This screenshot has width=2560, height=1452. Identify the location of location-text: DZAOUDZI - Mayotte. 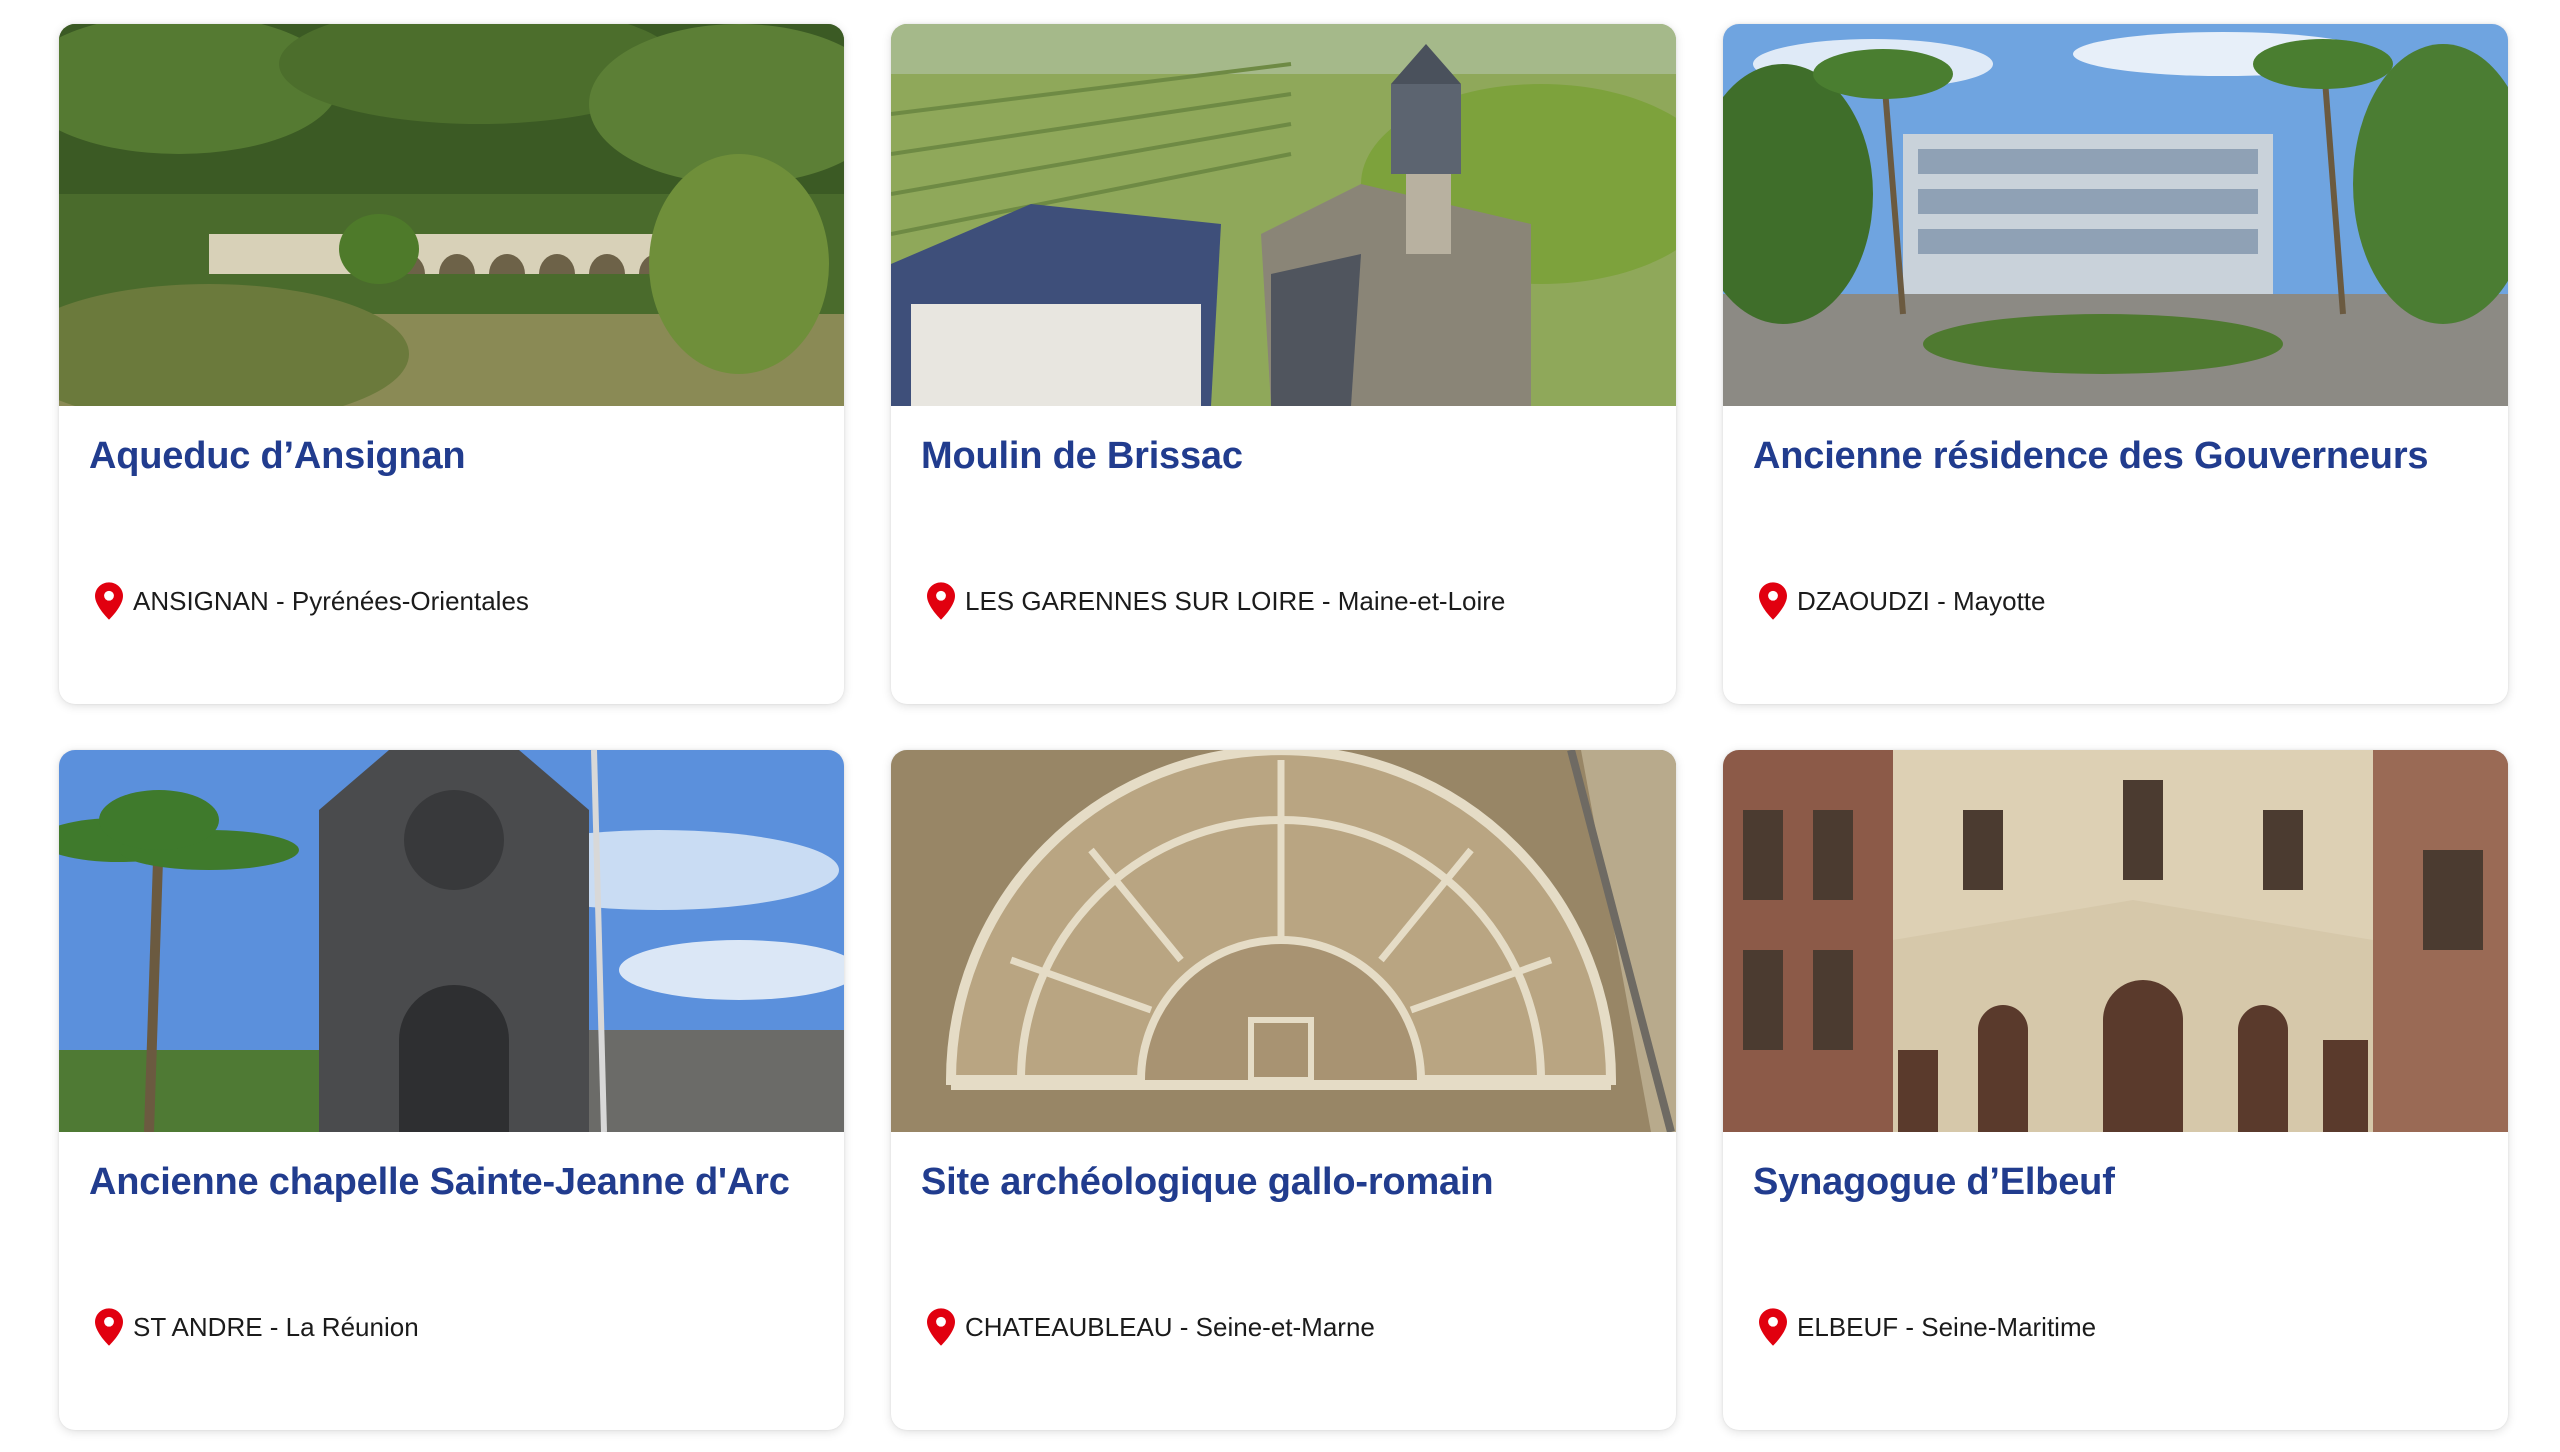
(1921, 600).